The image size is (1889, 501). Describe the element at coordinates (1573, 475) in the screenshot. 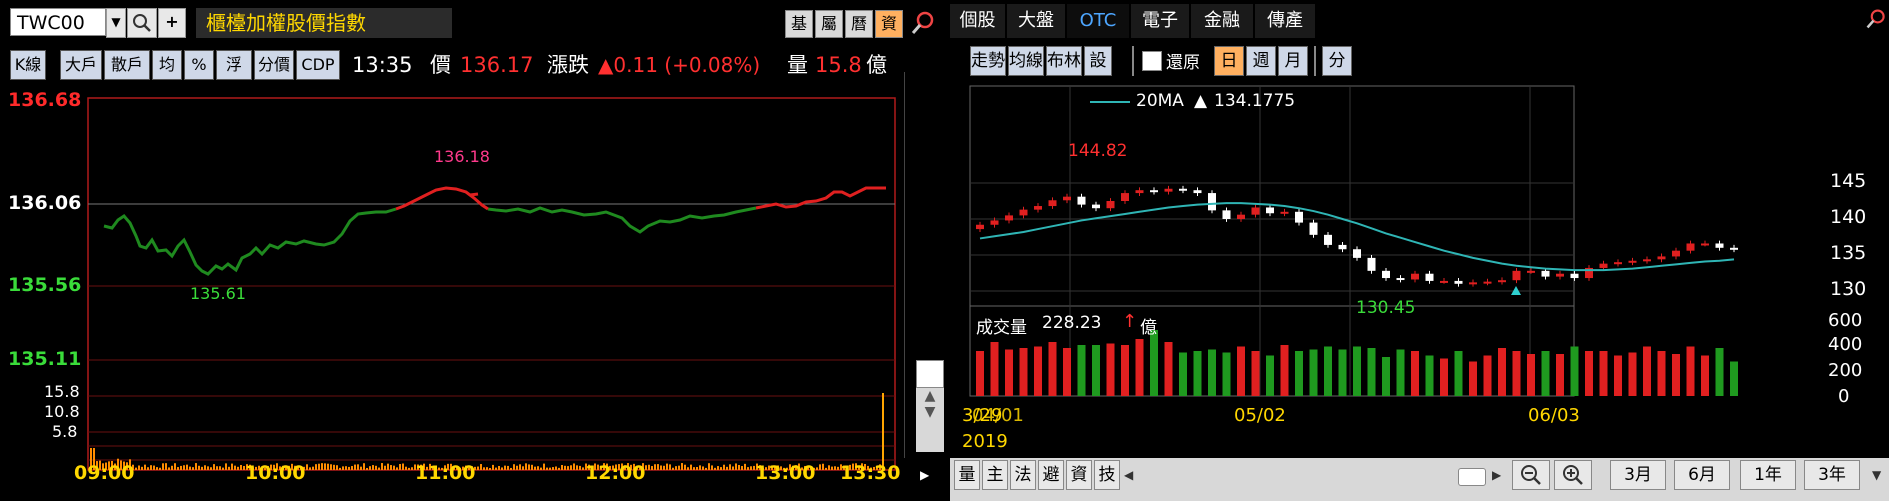

I see `zoom-in-icon` at that location.